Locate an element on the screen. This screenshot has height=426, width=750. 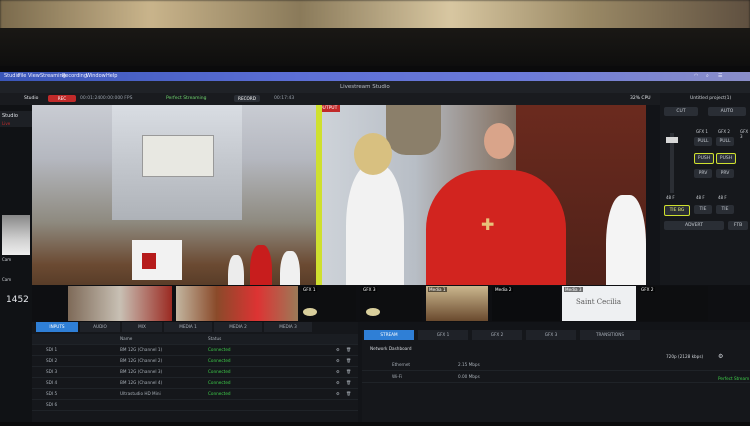
table-row: SDI 1 BM 12G (Channel 1) Connected ⚙ 🗑 is located at coordinates (195, 350).